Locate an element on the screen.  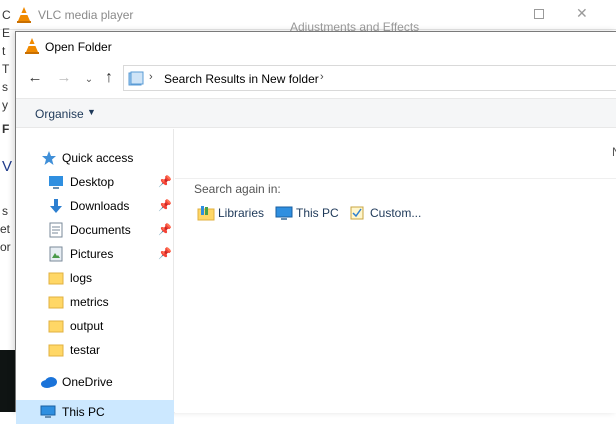
cloud-icon is located at coordinates (49, 382).